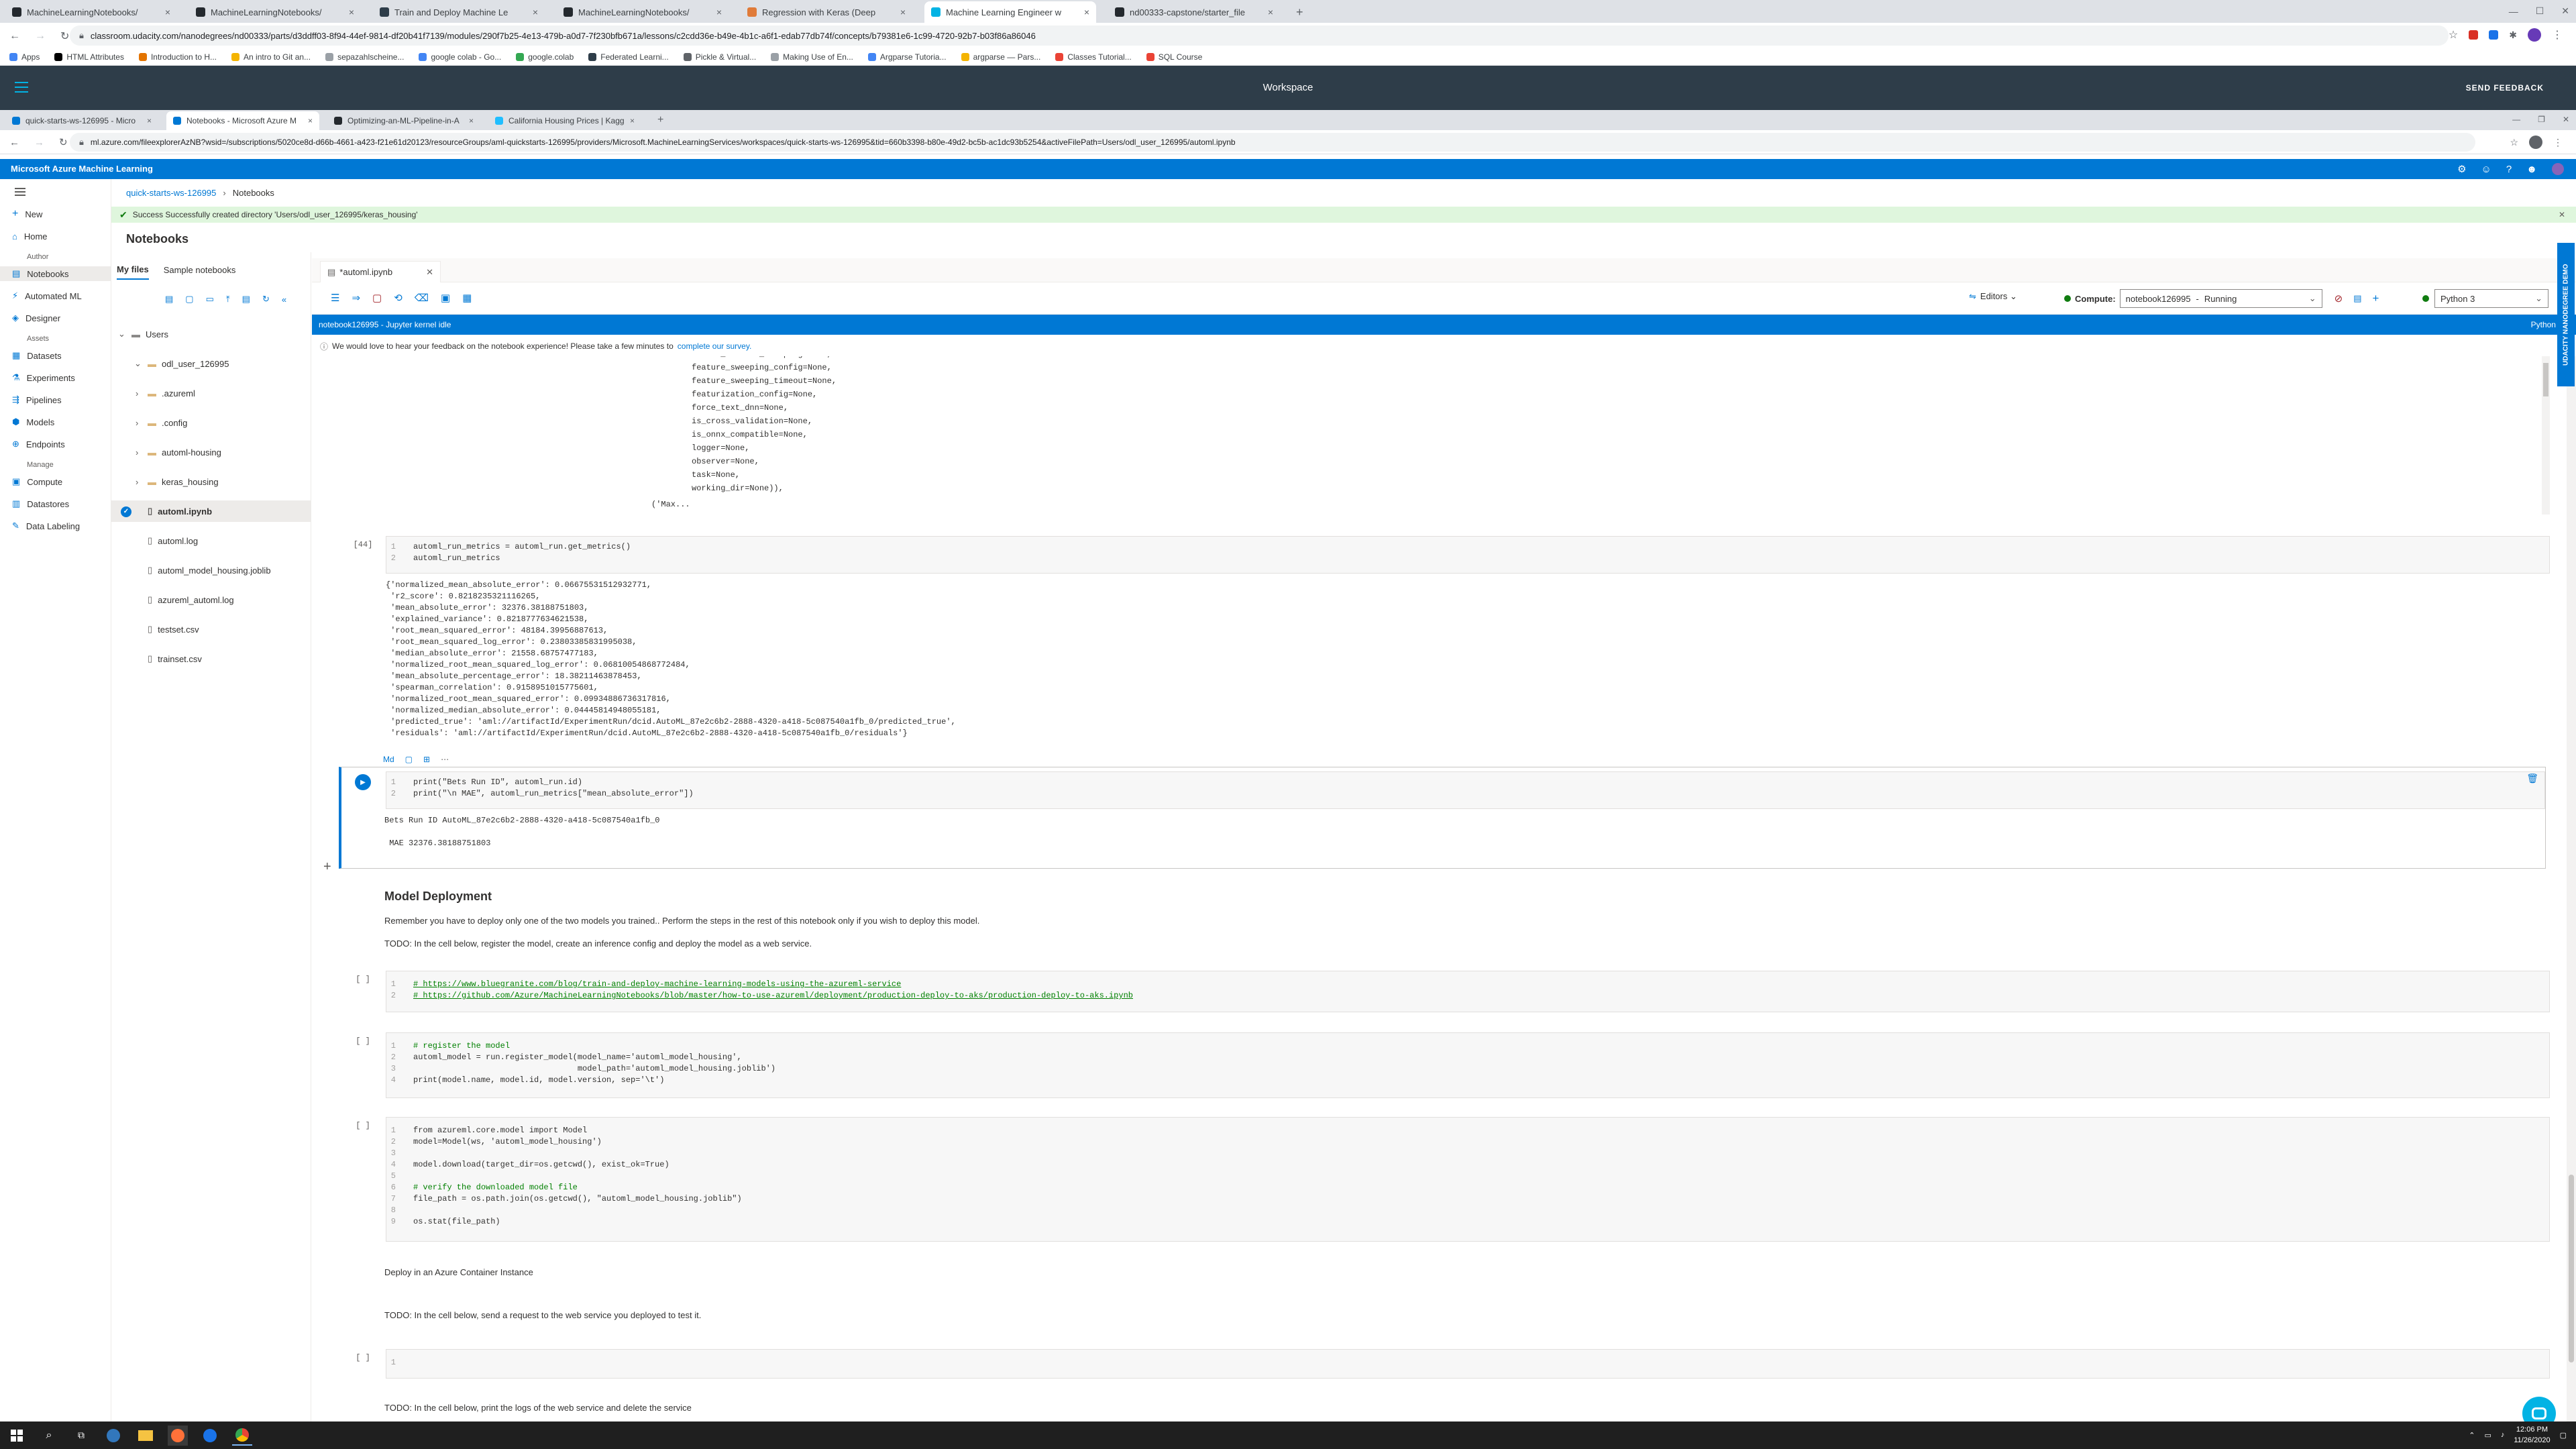  I want to click on inner-close-window-icon: ✕, so click(2566, 119).